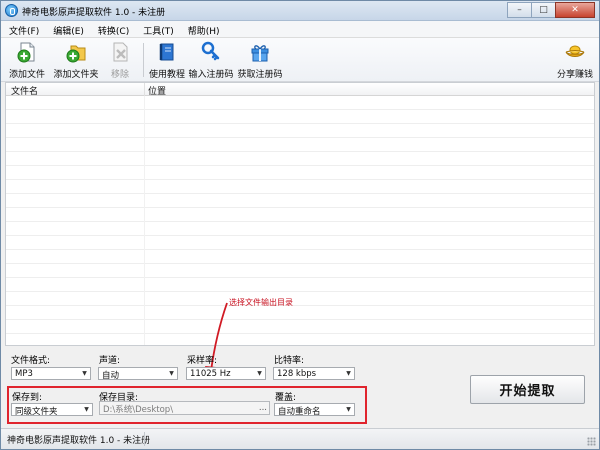 This screenshot has height=450, width=600. I want to click on key-icon, so click(210, 51).